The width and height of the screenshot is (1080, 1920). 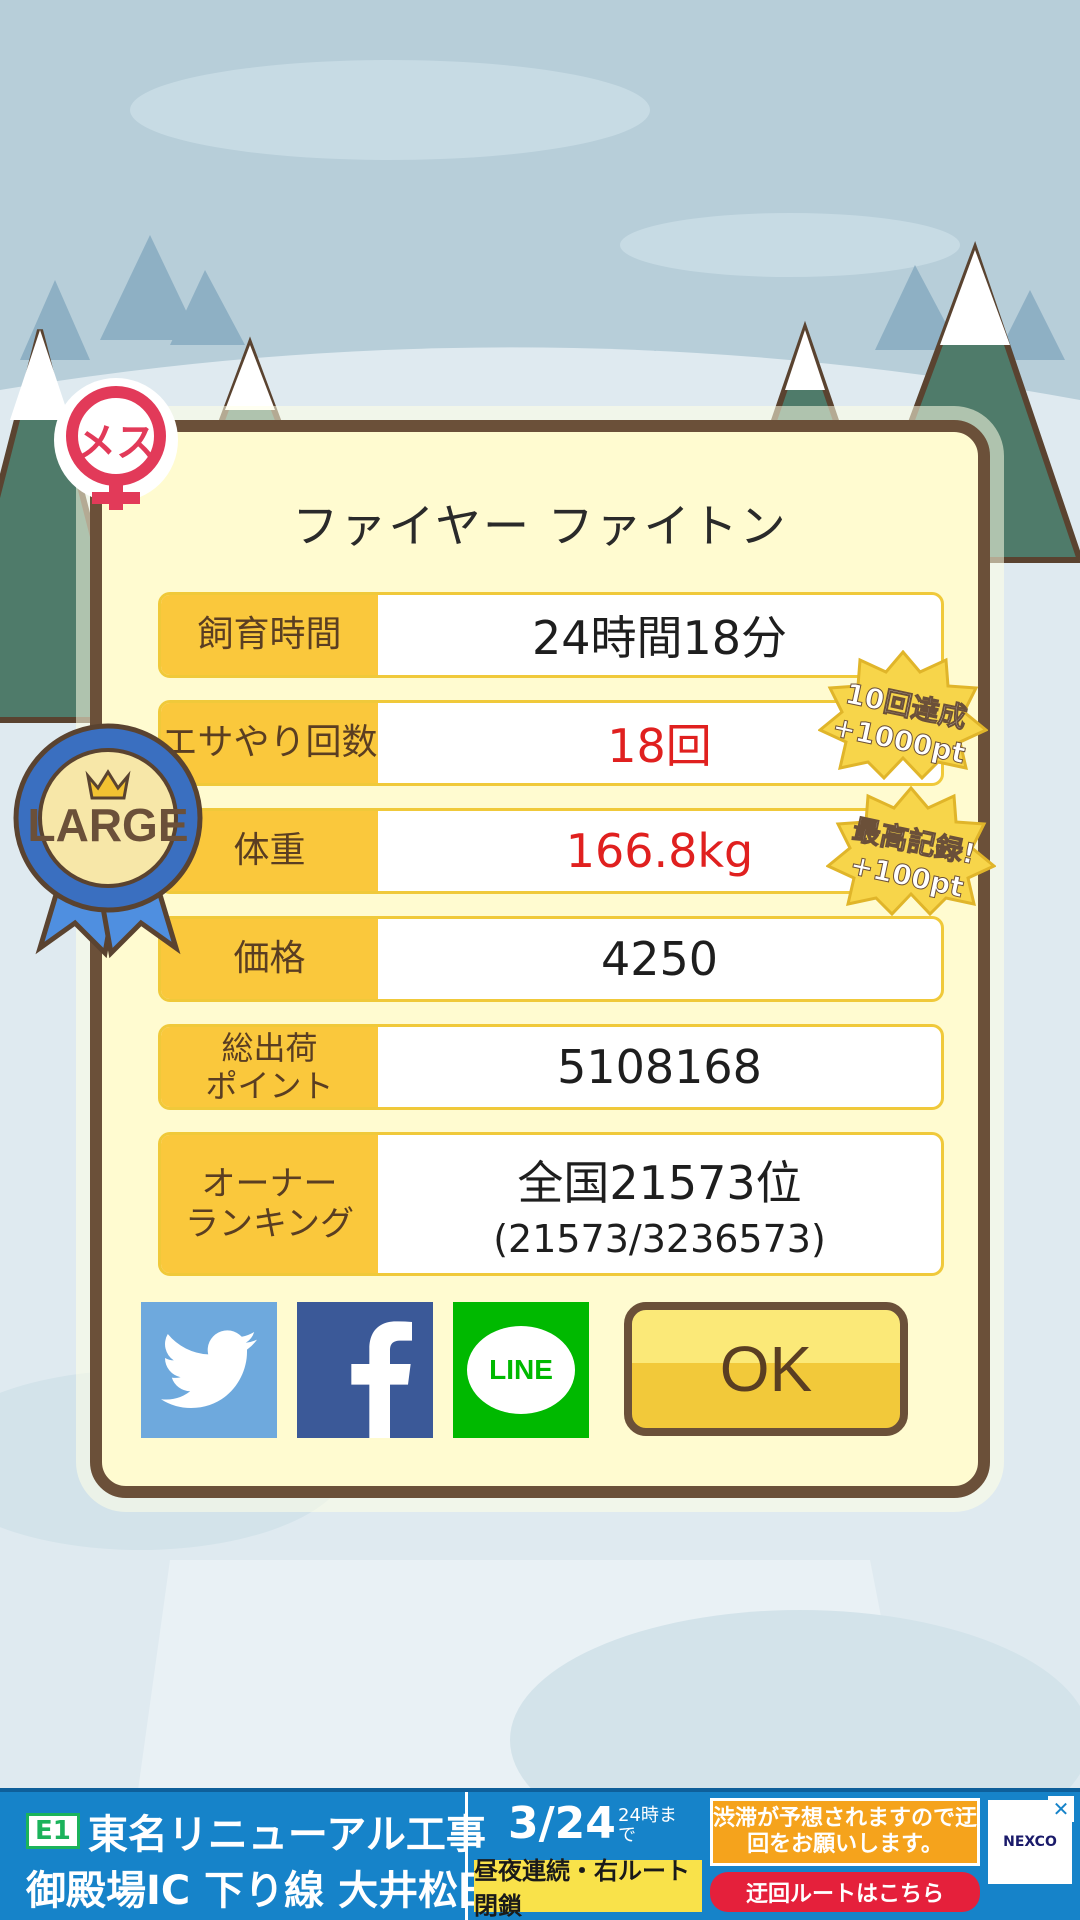 I want to click on line-icon: LINE, so click(x=521, y=1370).